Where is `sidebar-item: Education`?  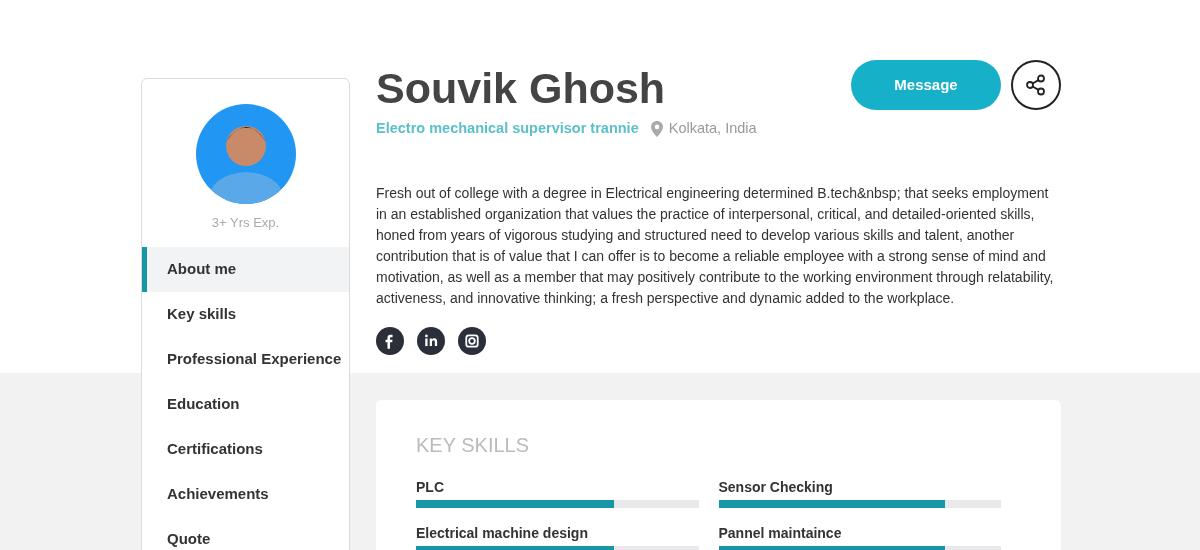 sidebar-item: Education is located at coordinates (245, 404).